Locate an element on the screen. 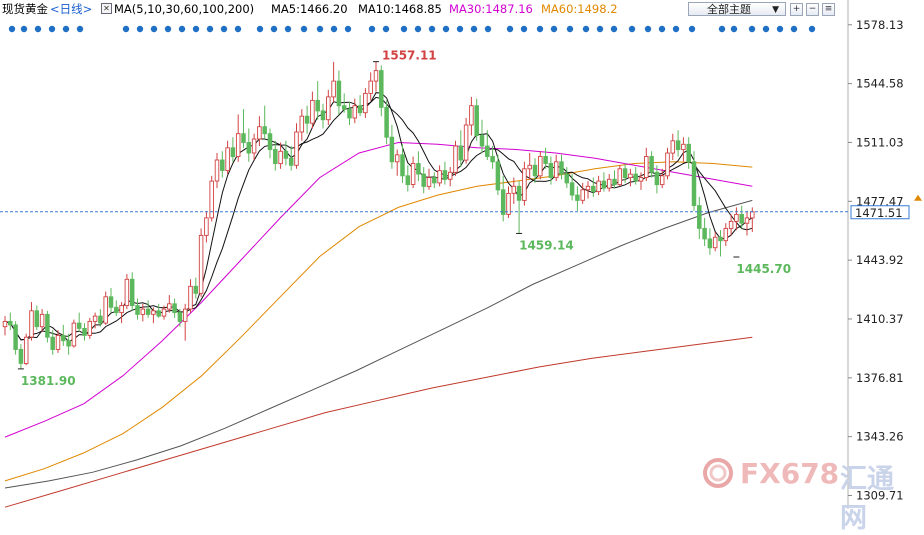  watermark-cn: 汇通网 is located at coordinates (867, 499).